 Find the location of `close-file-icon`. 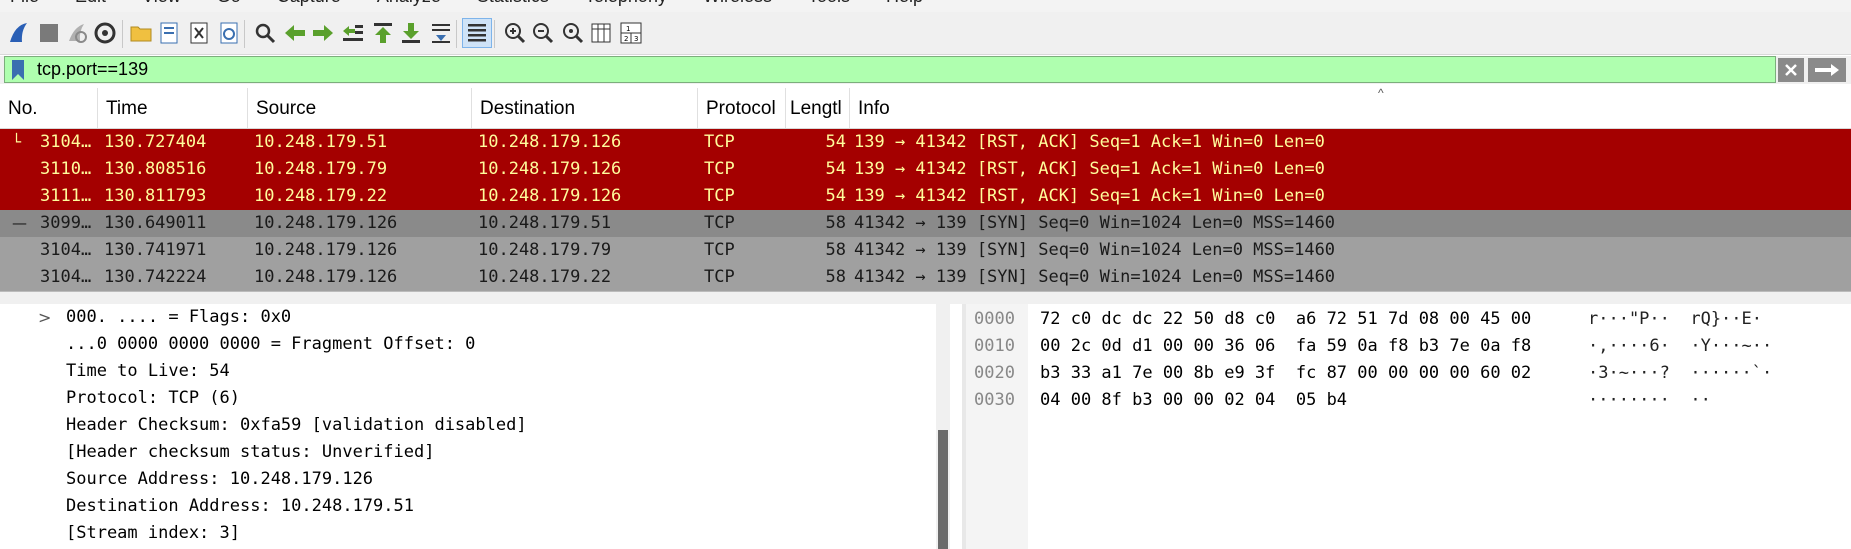

close-file-icon is located at coordinates (199, 33).